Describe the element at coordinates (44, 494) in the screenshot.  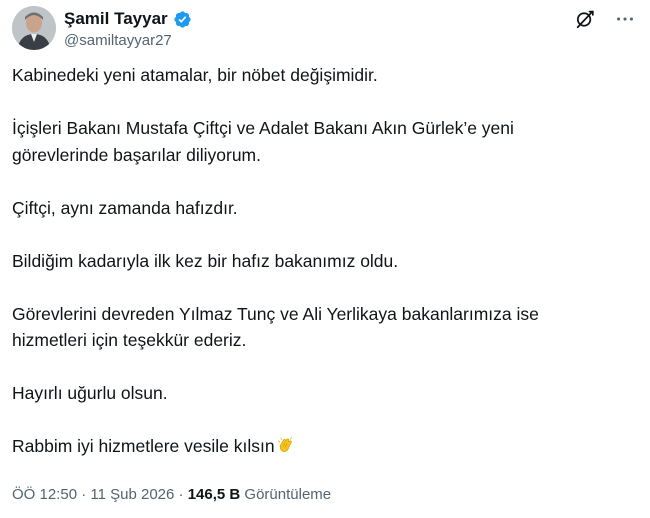
I see `post-time: ÖÖ 12:50` at that location.